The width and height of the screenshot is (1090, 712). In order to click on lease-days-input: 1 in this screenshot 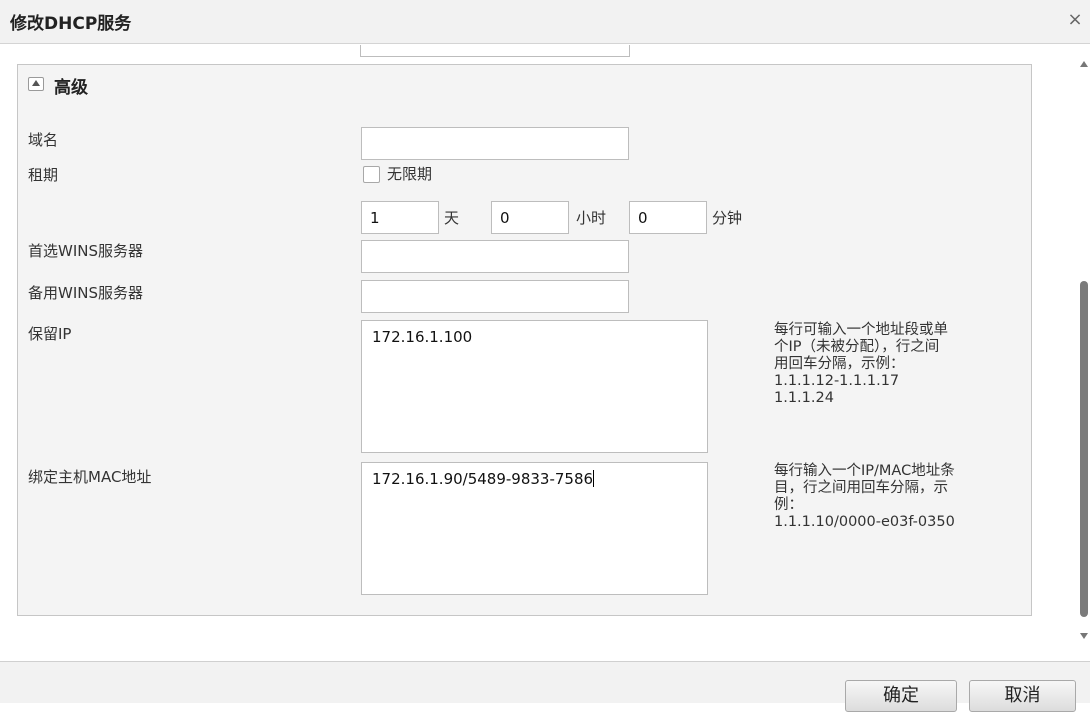, I will do `click(400, 217)`.